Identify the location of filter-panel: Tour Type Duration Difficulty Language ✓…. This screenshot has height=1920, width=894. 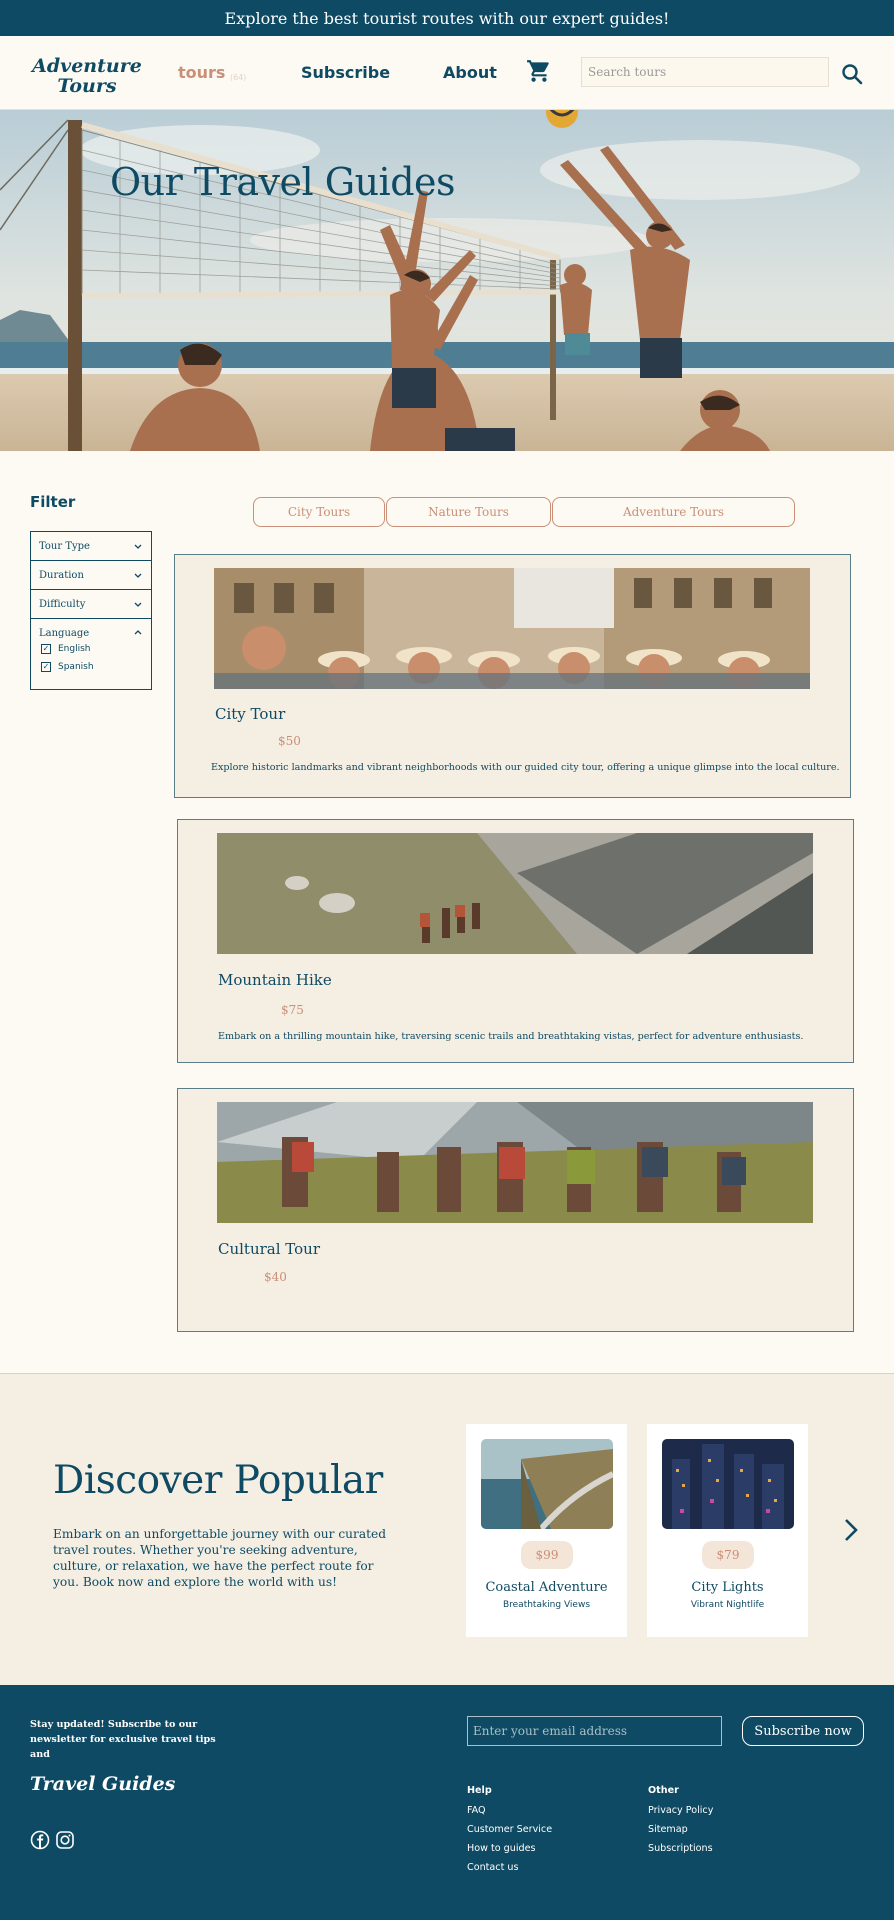
(91, 610).